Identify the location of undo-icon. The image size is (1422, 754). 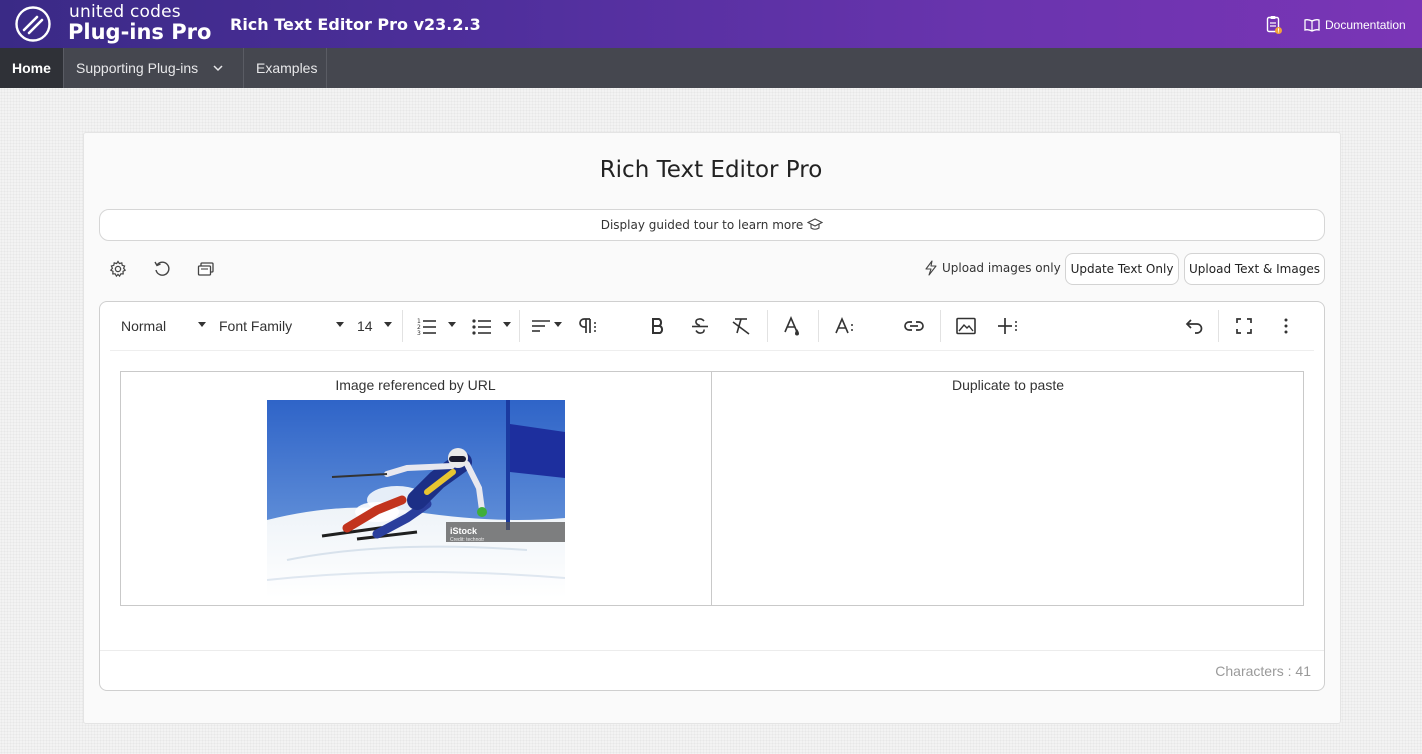
(1193, 326).